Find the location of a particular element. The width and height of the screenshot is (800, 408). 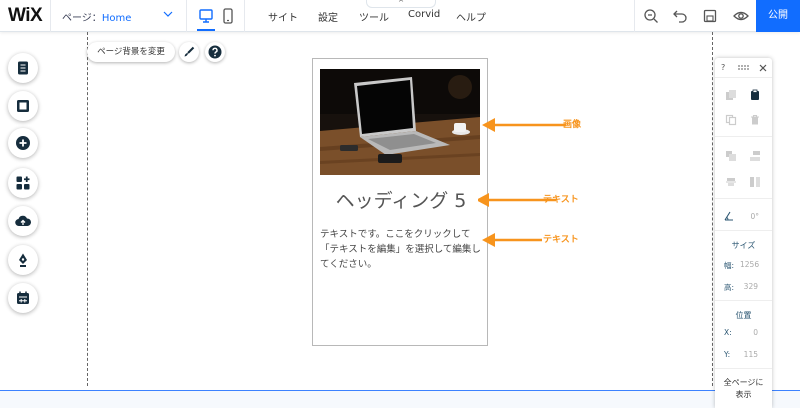

blog-button is located at coordinates (23, 260).